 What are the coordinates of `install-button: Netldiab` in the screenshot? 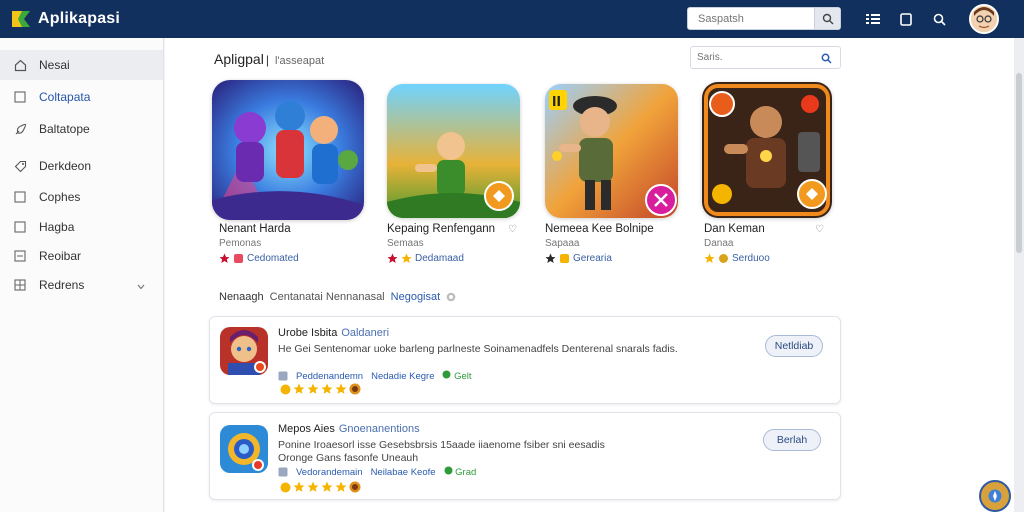 It's located at (794, 346).